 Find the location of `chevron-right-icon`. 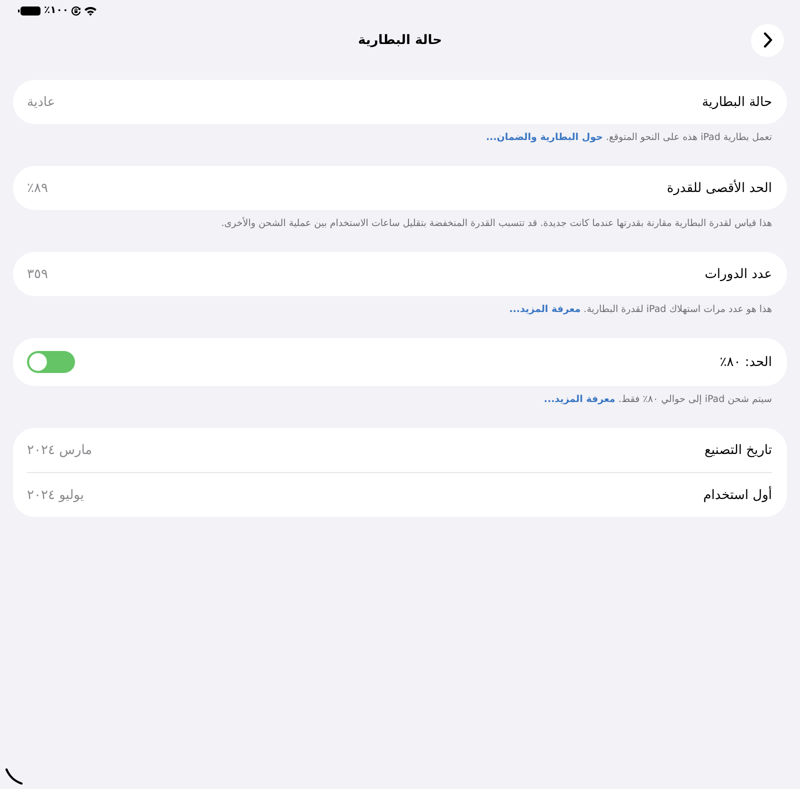

chevron-right-icon is located at coordinates (767, 40).